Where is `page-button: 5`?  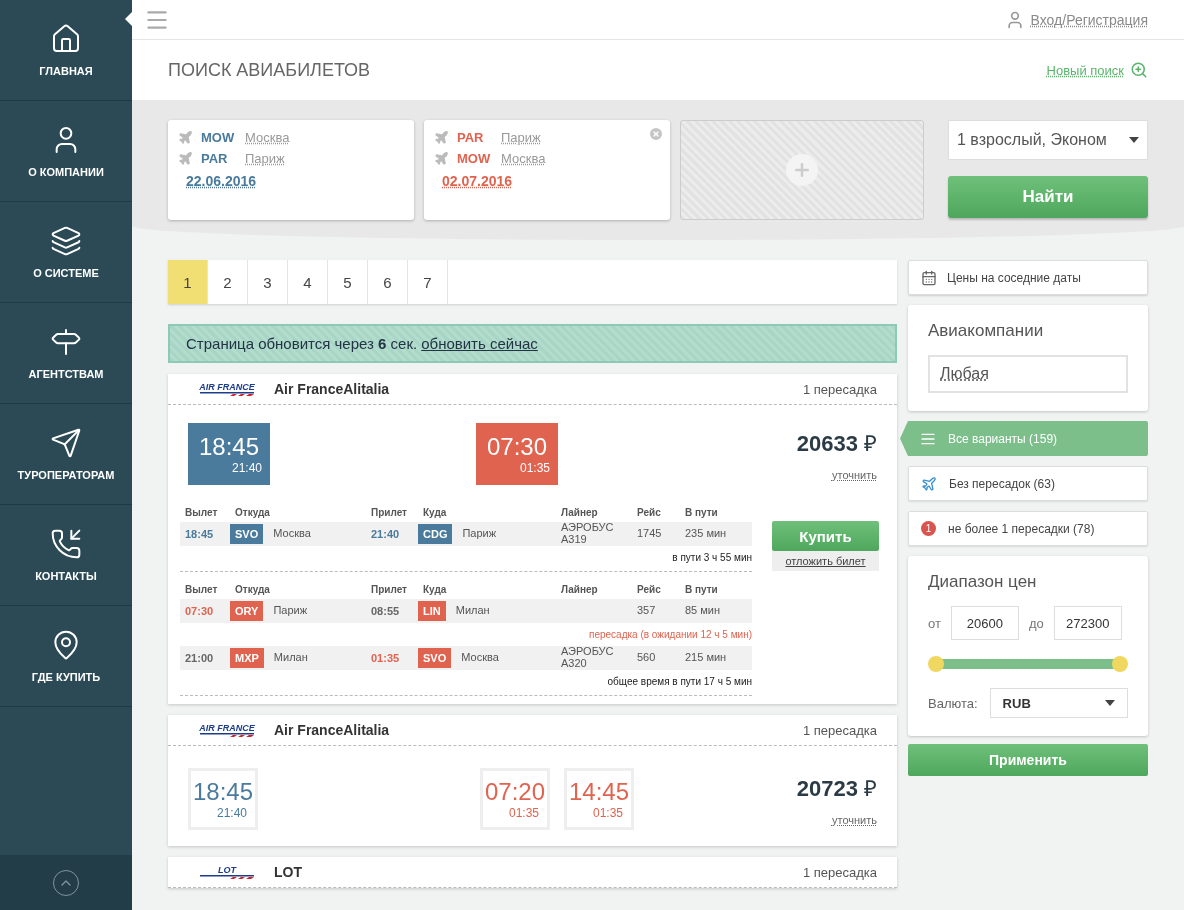 page-button: 5 is located at coordinates (348, 282).